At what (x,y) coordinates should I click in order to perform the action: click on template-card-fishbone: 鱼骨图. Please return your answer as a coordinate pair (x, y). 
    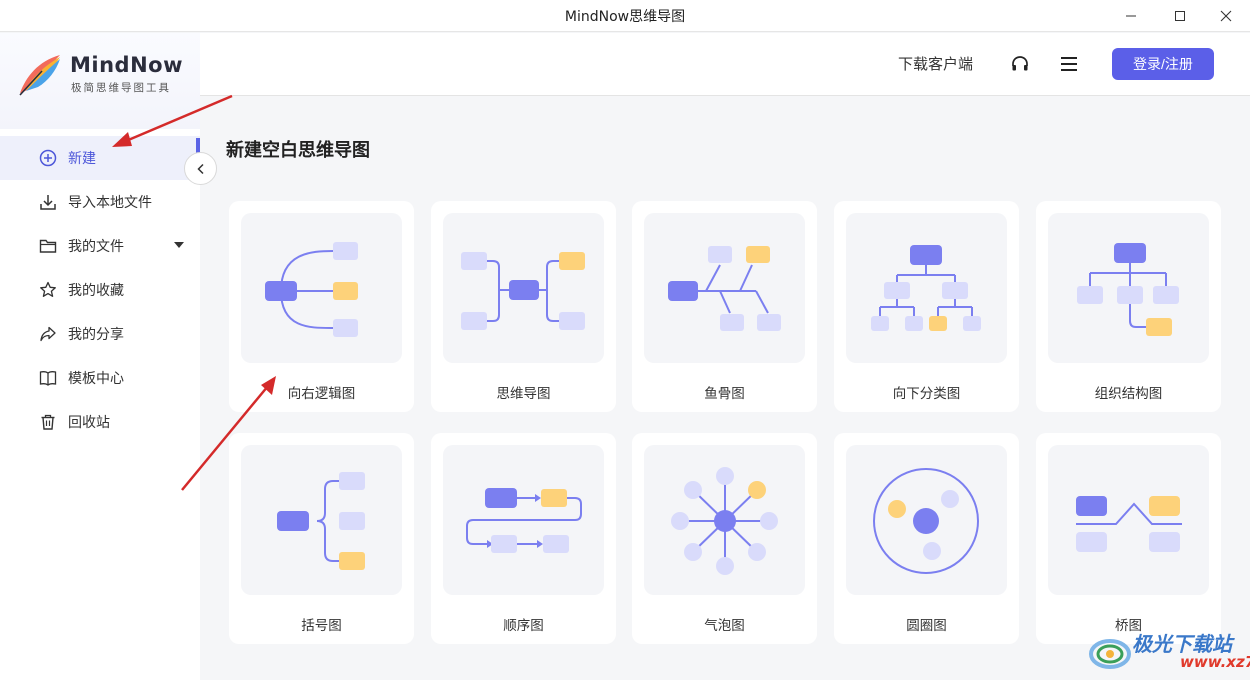
    Looking at the image, I should click on (724, 306).